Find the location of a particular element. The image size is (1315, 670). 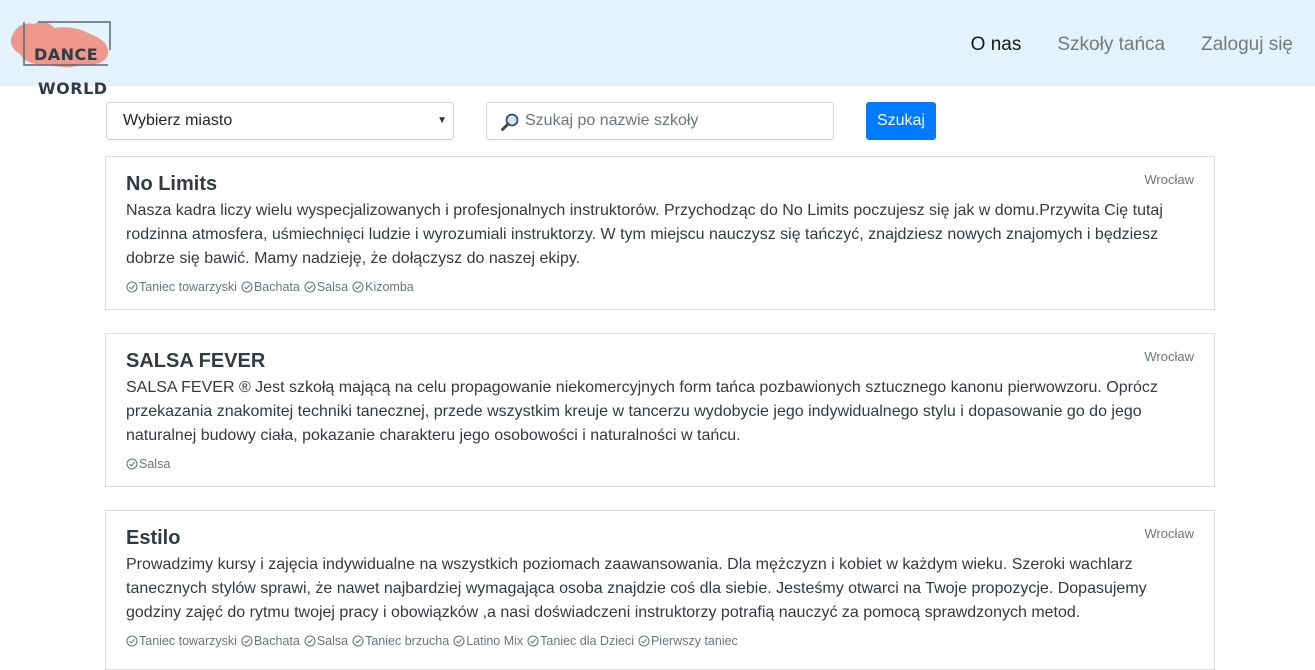

school-name-search-input: Szukaj po nazwie szkoły is located at coordinates (660, 121).